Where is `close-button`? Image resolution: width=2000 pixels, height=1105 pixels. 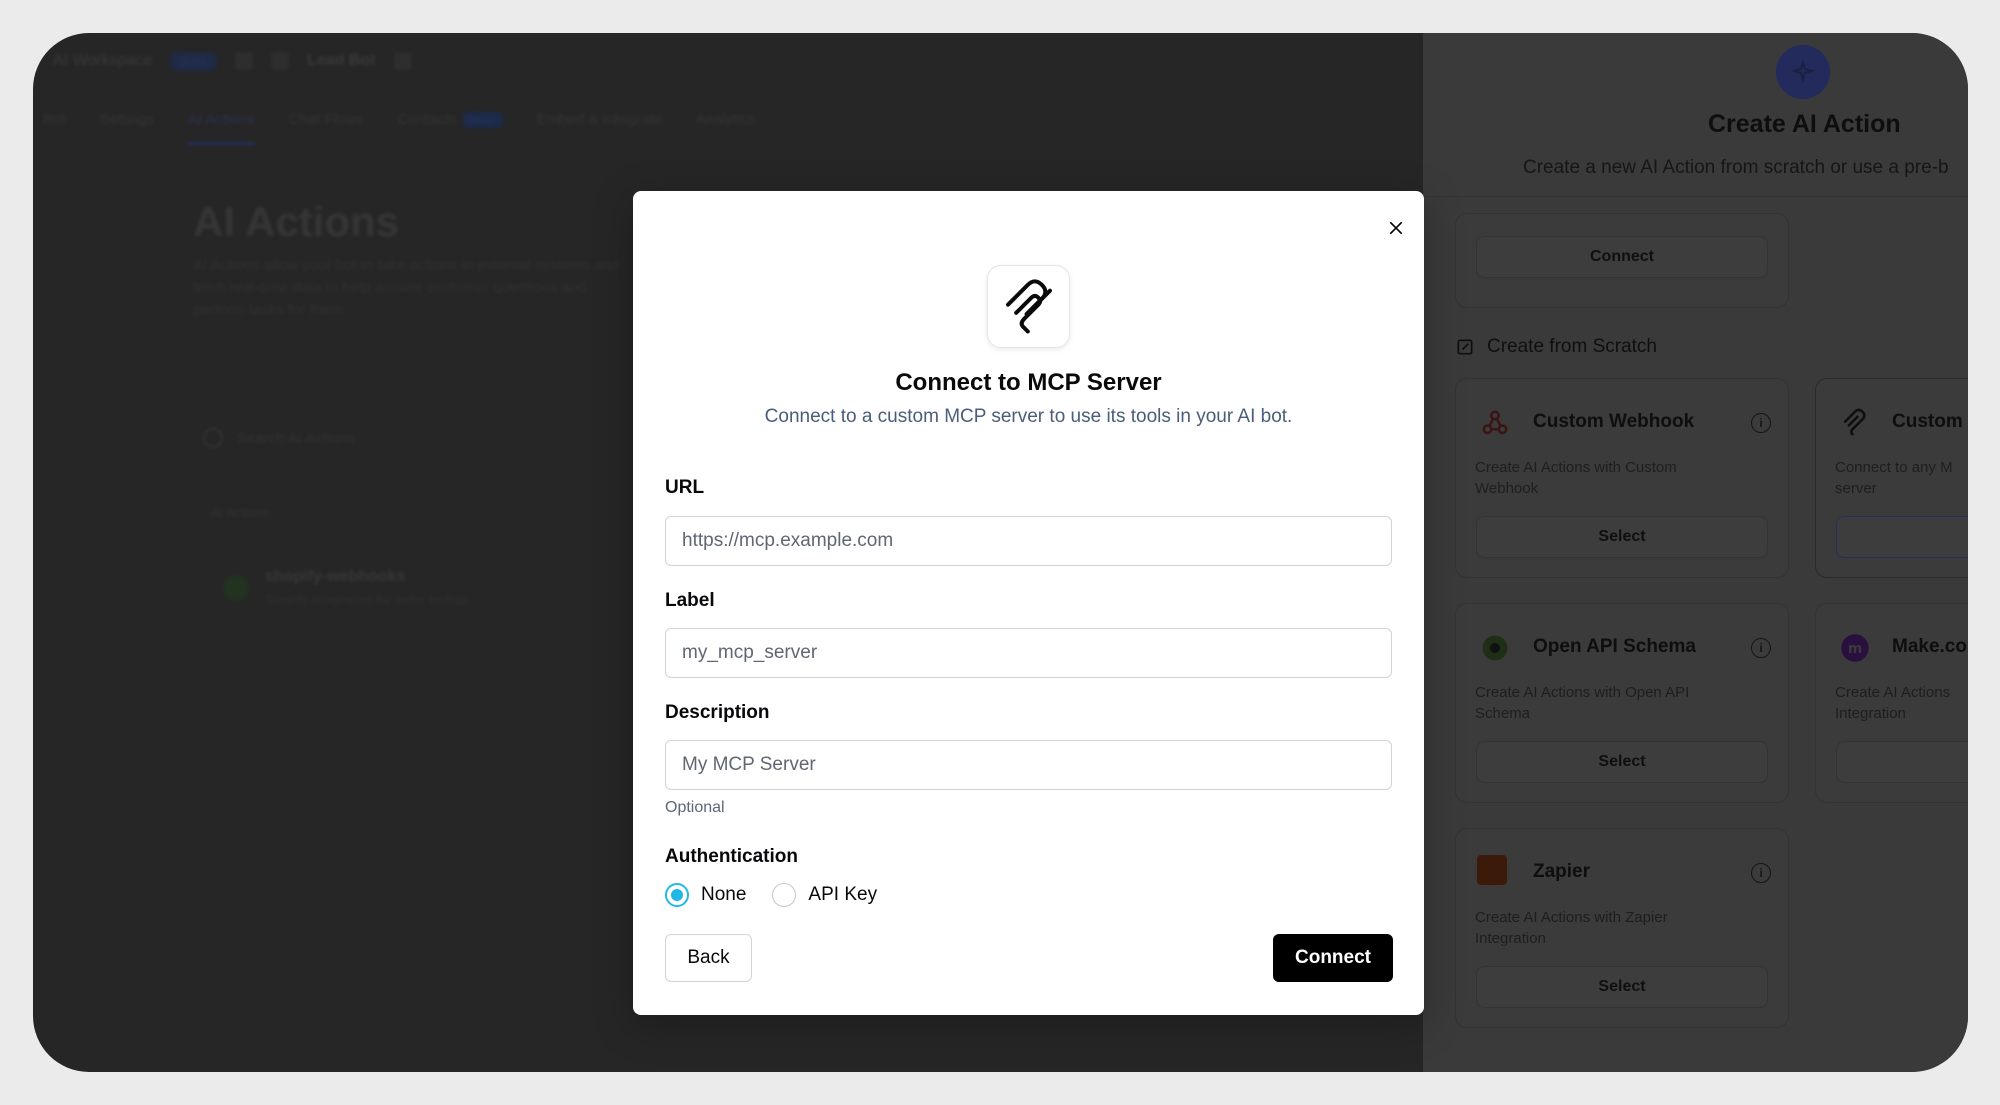 close-button is located at coordinates (1396, 228).